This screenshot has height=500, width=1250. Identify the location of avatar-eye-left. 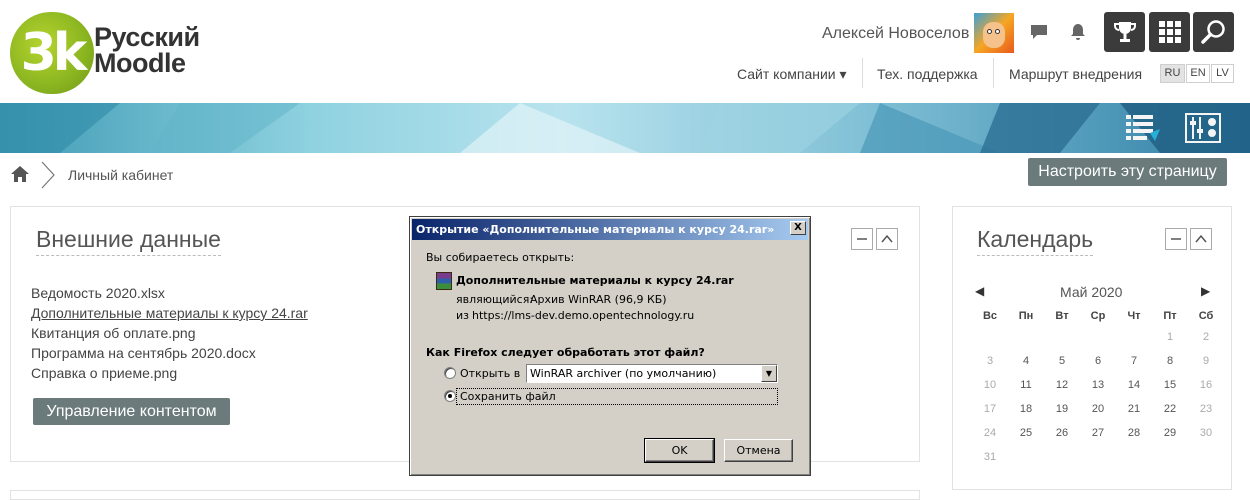
(989, 31).